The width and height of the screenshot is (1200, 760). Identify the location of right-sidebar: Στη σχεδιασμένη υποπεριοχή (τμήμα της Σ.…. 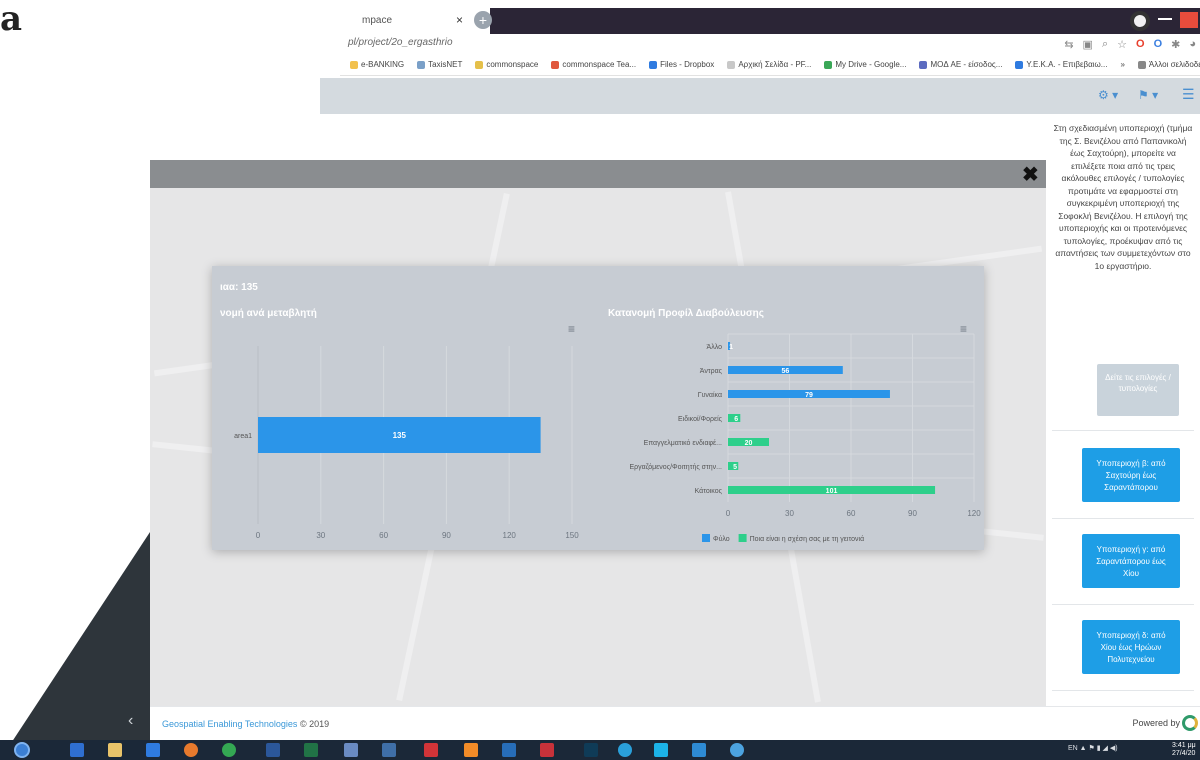
(1123, 410).